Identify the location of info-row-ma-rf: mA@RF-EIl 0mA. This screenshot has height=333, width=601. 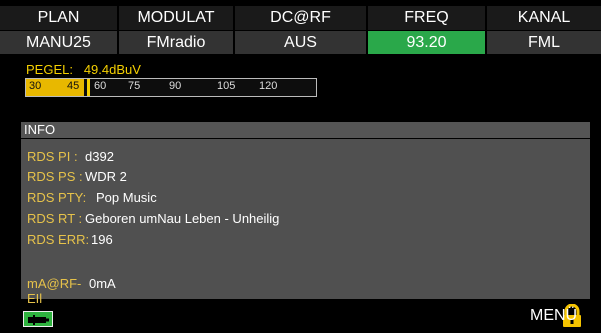
(71, 291).